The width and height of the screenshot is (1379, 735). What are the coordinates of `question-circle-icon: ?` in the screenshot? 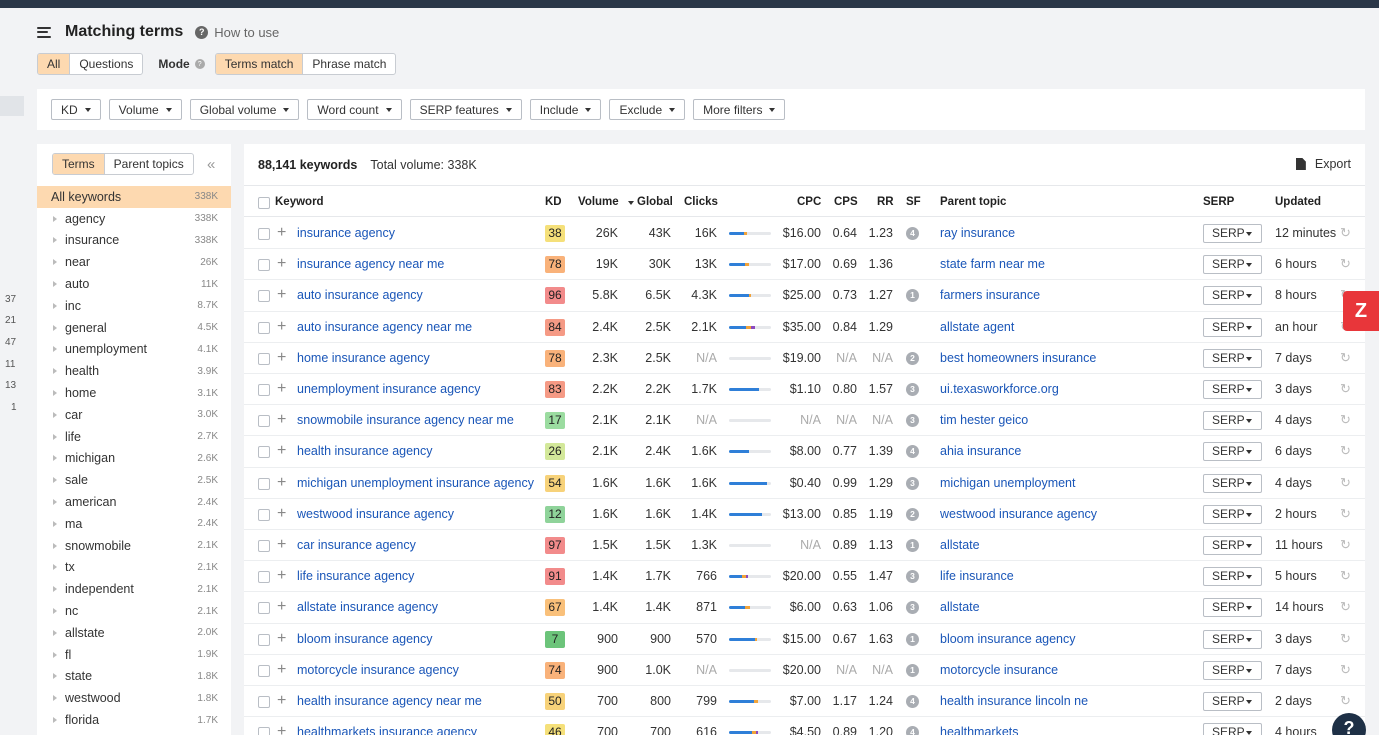 It's located at (202, 32).